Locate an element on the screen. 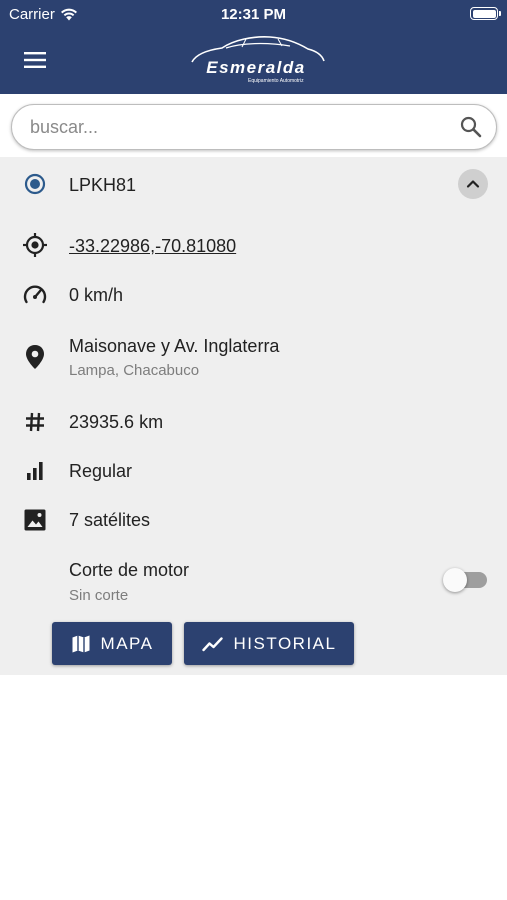 The height and width of the screenshot is (900, 507). history-button: HISTORIAL is located at coordinates (269, 643).